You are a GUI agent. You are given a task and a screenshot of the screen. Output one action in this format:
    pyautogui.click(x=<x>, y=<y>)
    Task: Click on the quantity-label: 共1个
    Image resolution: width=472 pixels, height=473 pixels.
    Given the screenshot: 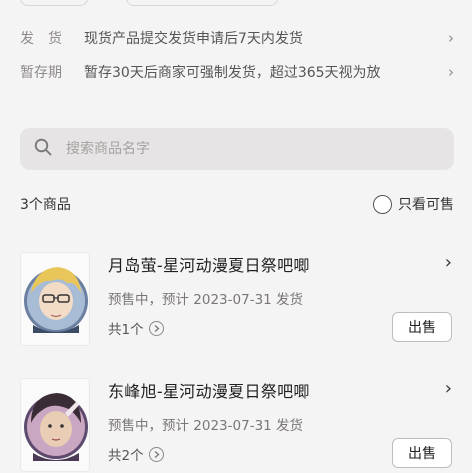 What is the action you would take?
    pyautogui.click(x=126, y=330)
    